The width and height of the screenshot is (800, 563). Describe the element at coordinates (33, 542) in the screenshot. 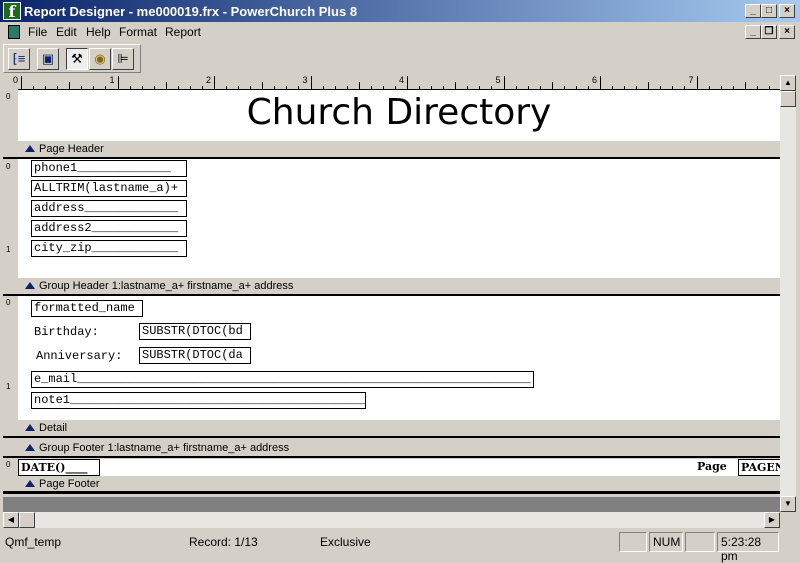

I see `status-alias: Qmf_temp` at that location.